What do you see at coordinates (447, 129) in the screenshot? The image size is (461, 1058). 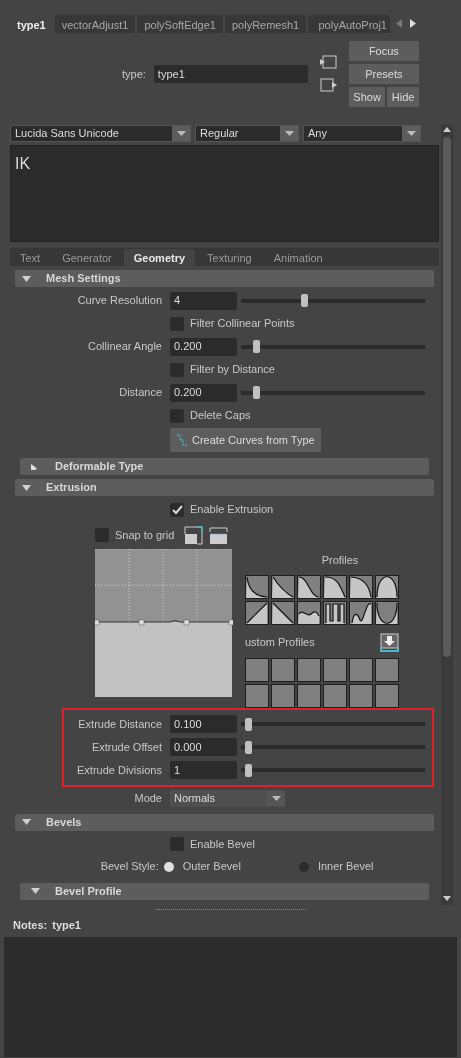 I see `scroll-up-icon` at bounding box center [447, 129].